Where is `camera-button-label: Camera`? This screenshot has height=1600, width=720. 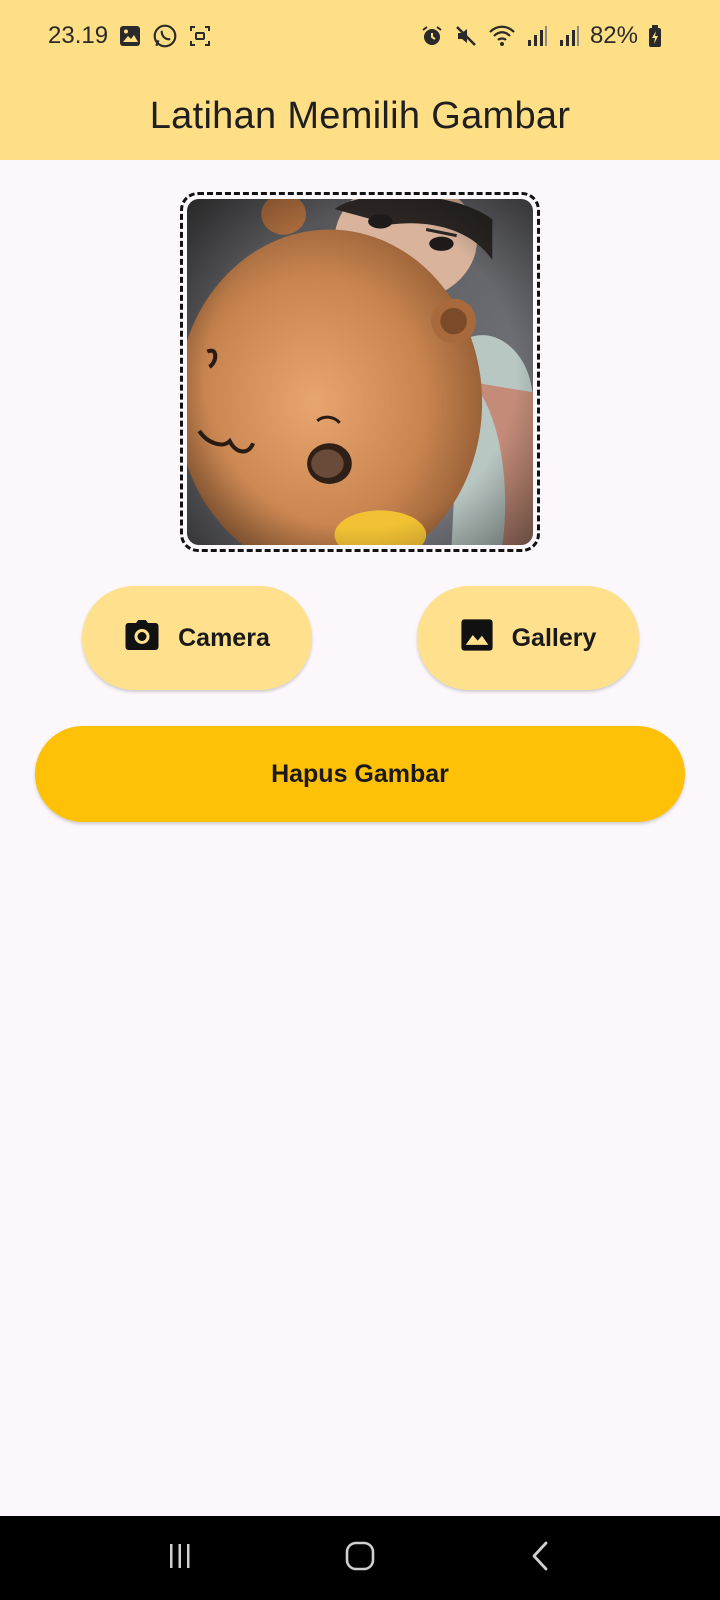 camera-button-label: Camera is located at coordinates (224, 637).